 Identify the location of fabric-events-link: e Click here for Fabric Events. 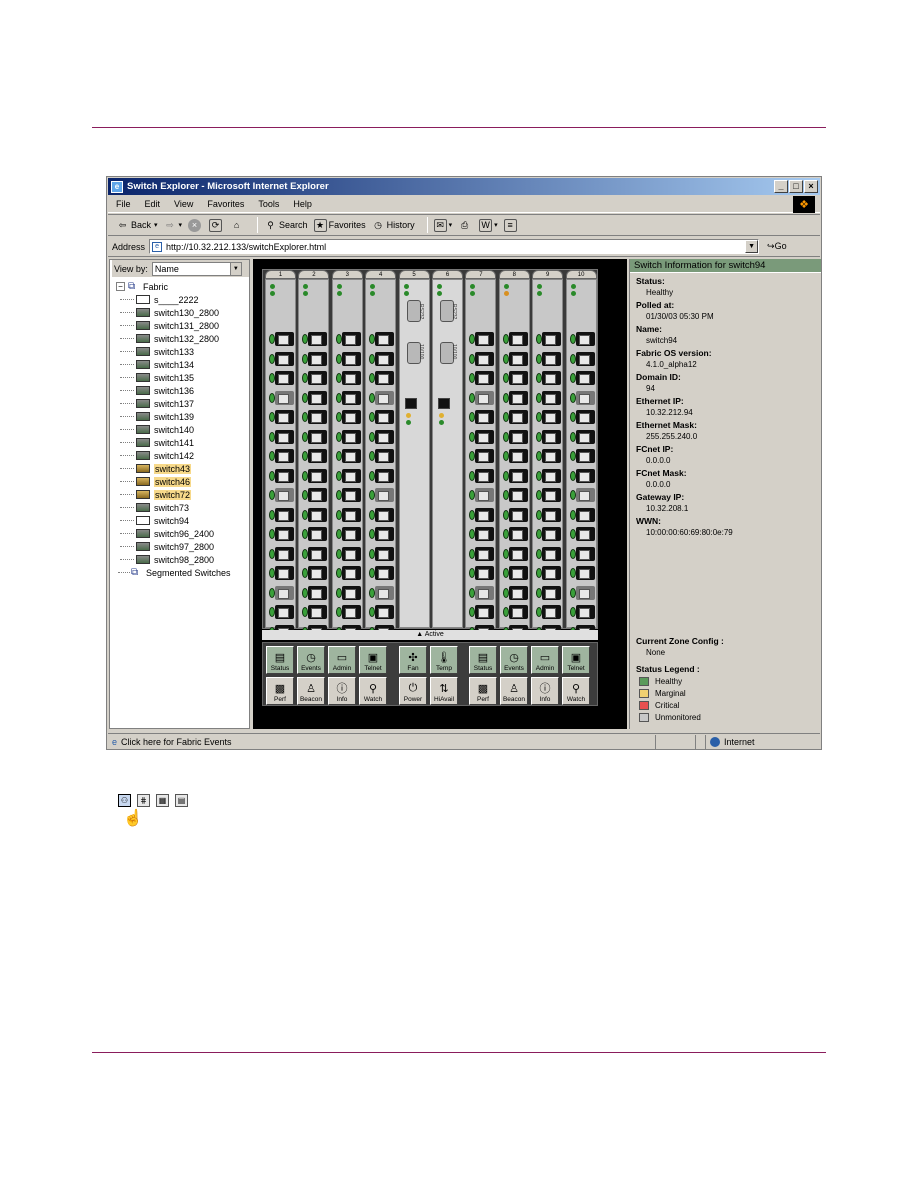
(382, 741).